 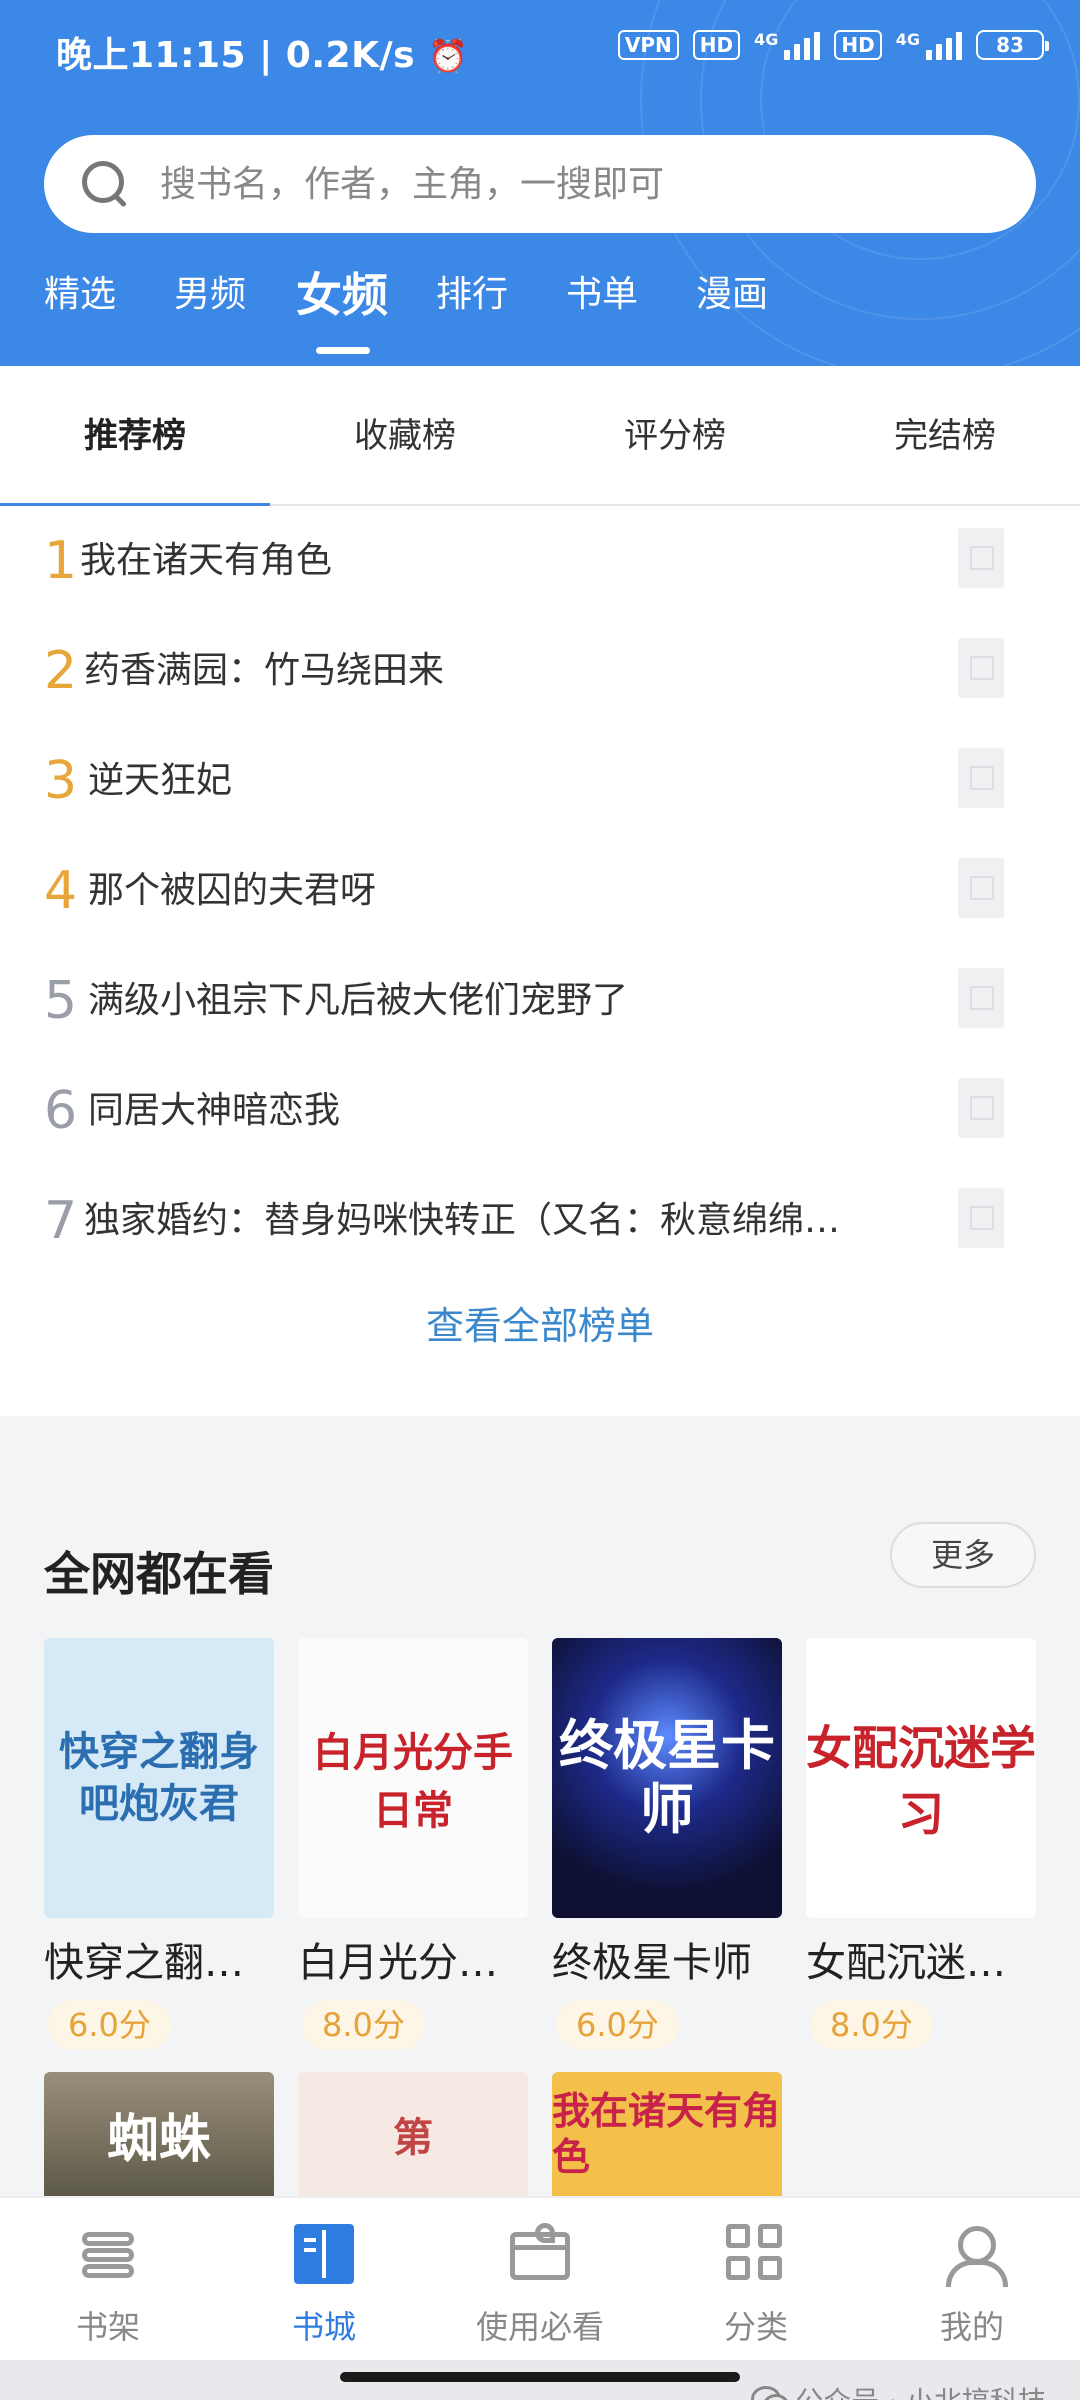 I want to click on rank-title: 同居大神暗恋我, so click(x=214, y=1110).